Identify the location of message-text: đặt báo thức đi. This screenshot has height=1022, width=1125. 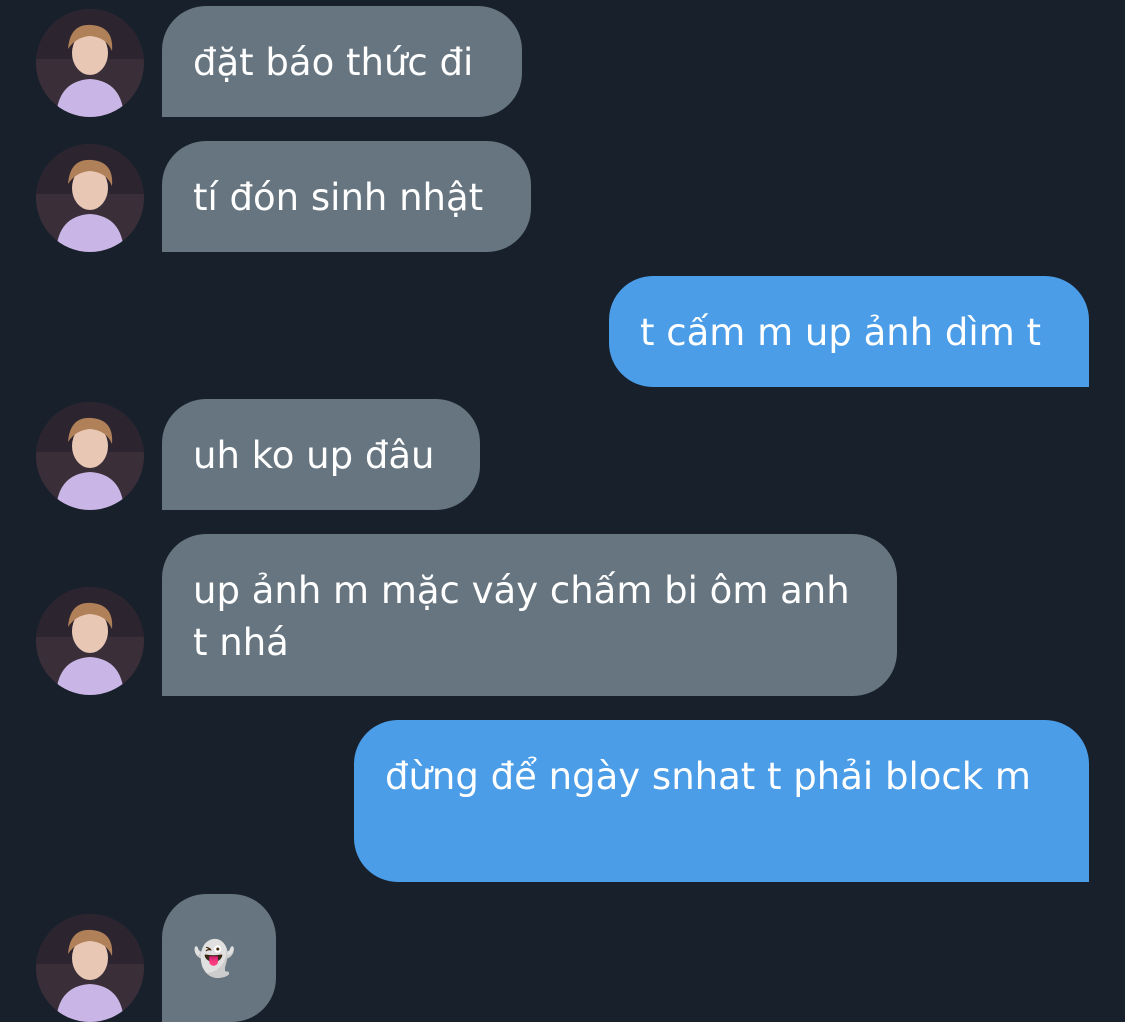
(333, 62).